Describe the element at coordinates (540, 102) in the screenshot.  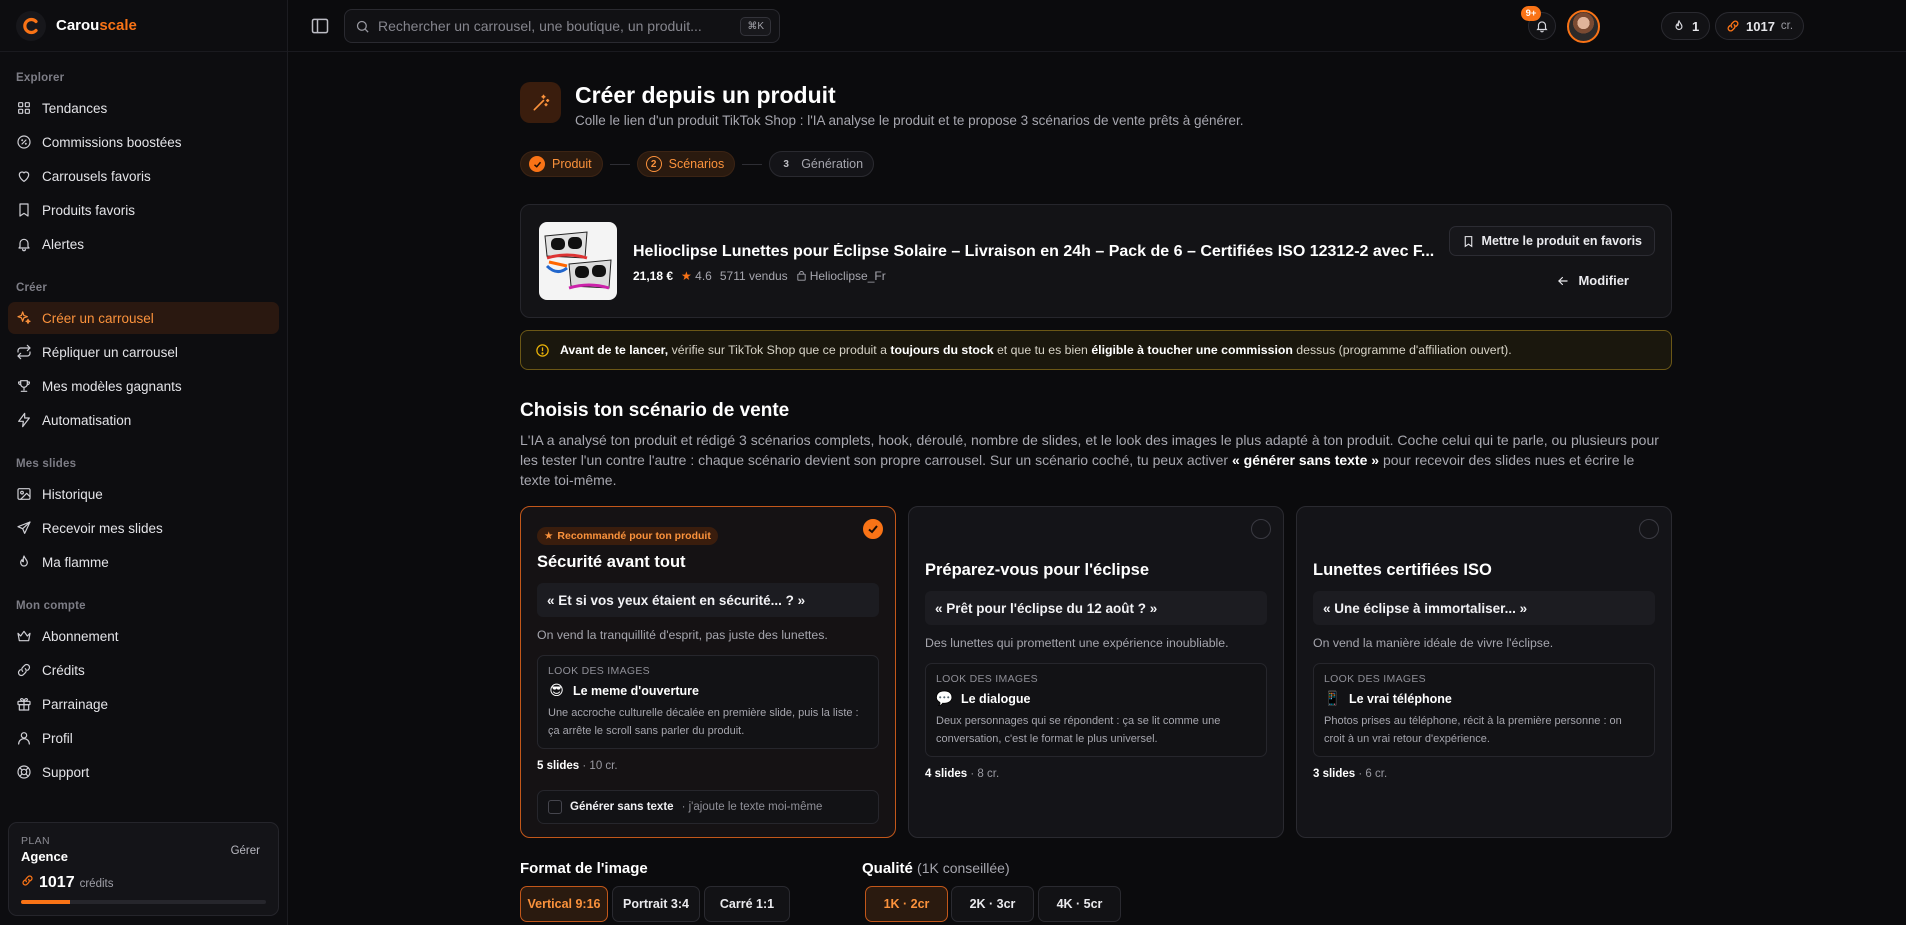
I see `magic-wand-icon` at that location.